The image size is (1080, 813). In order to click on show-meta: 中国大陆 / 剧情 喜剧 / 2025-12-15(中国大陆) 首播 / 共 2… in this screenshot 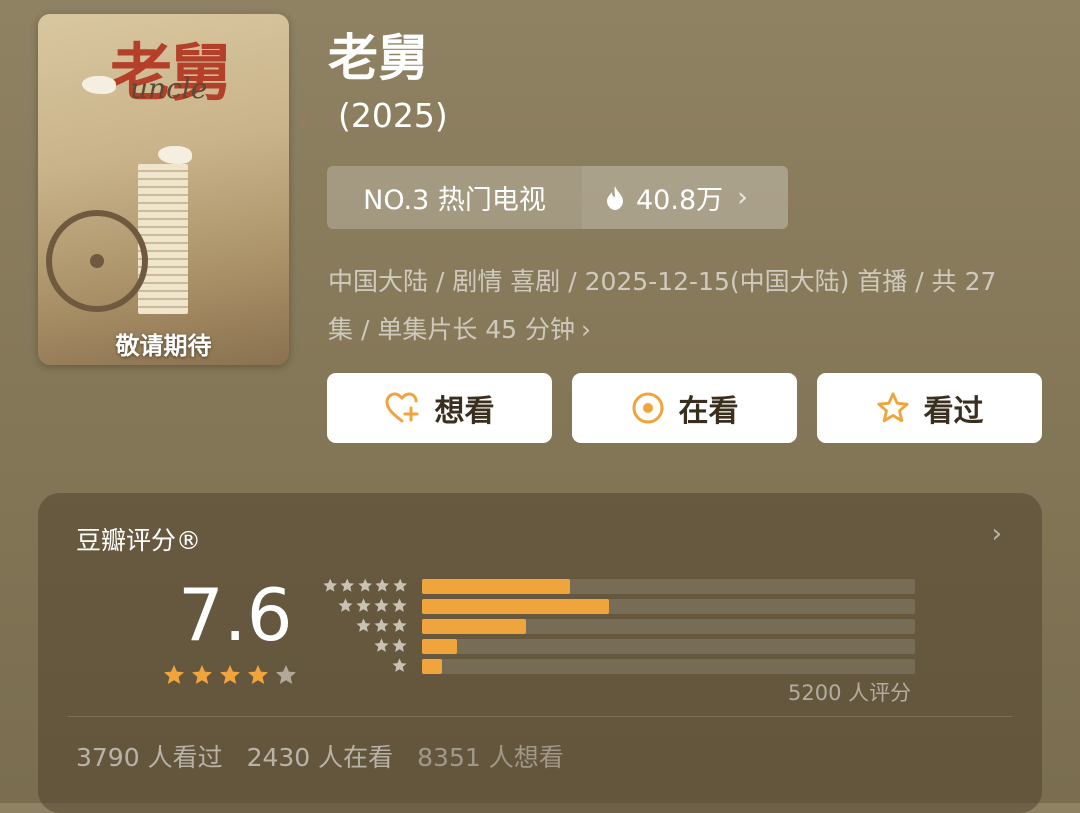, I will do `click(688, 306)`.